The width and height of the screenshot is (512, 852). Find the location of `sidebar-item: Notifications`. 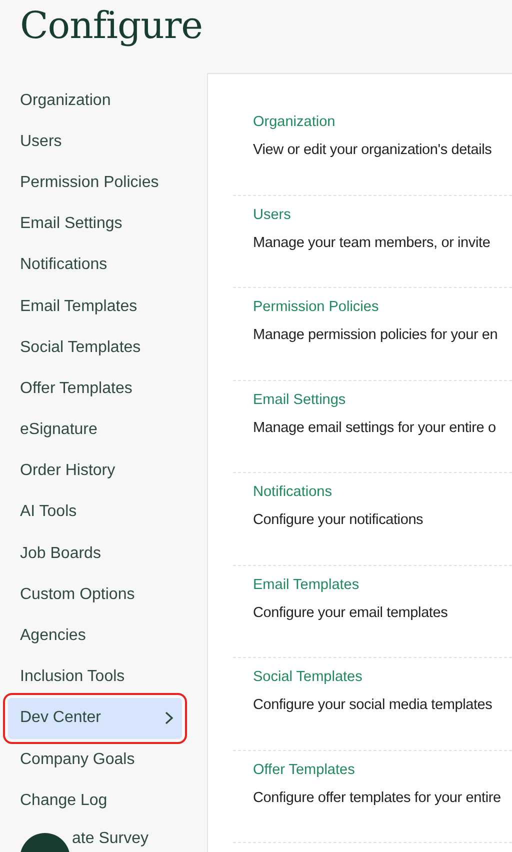

sidebar-item: Notifications is located at coordinates (95, 265).